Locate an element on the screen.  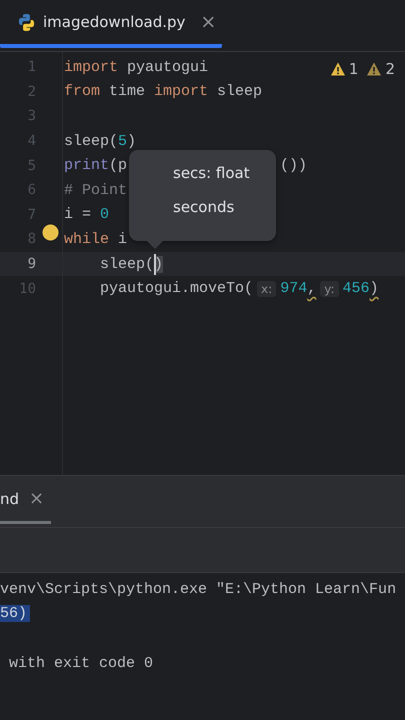
code-token: from is located at coordinates (82, 91).